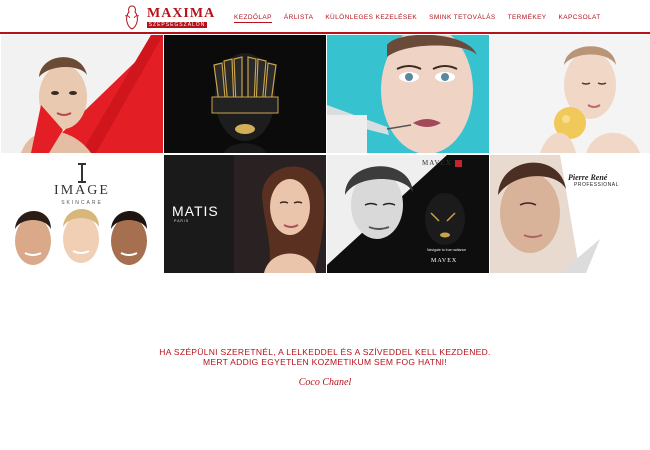  I want to click on gallery-tile-red-portrait, so click(82, 94).